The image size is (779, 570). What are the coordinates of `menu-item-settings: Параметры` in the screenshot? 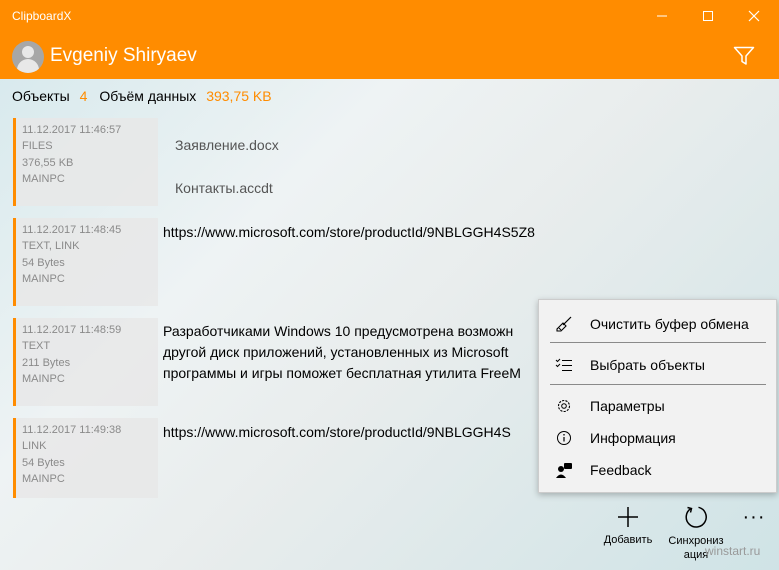 It's located at (657, 406).